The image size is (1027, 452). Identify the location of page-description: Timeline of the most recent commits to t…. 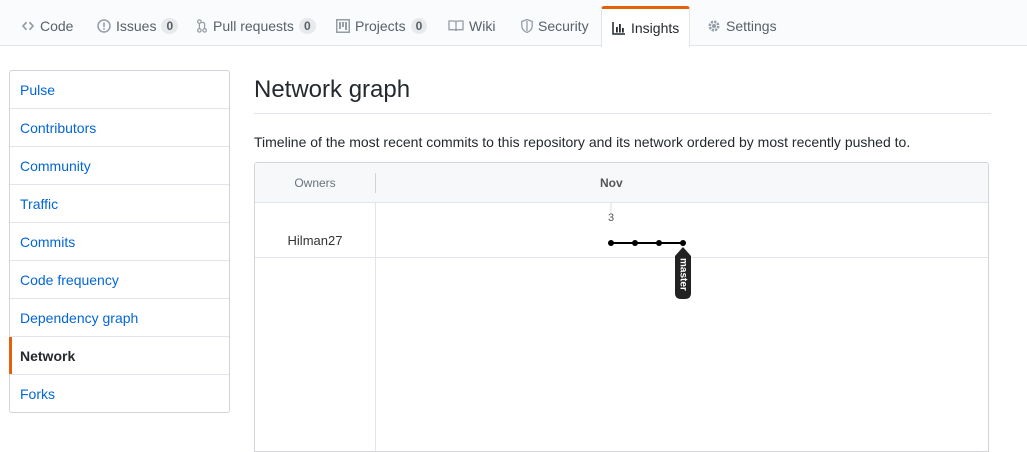
(582, 142).